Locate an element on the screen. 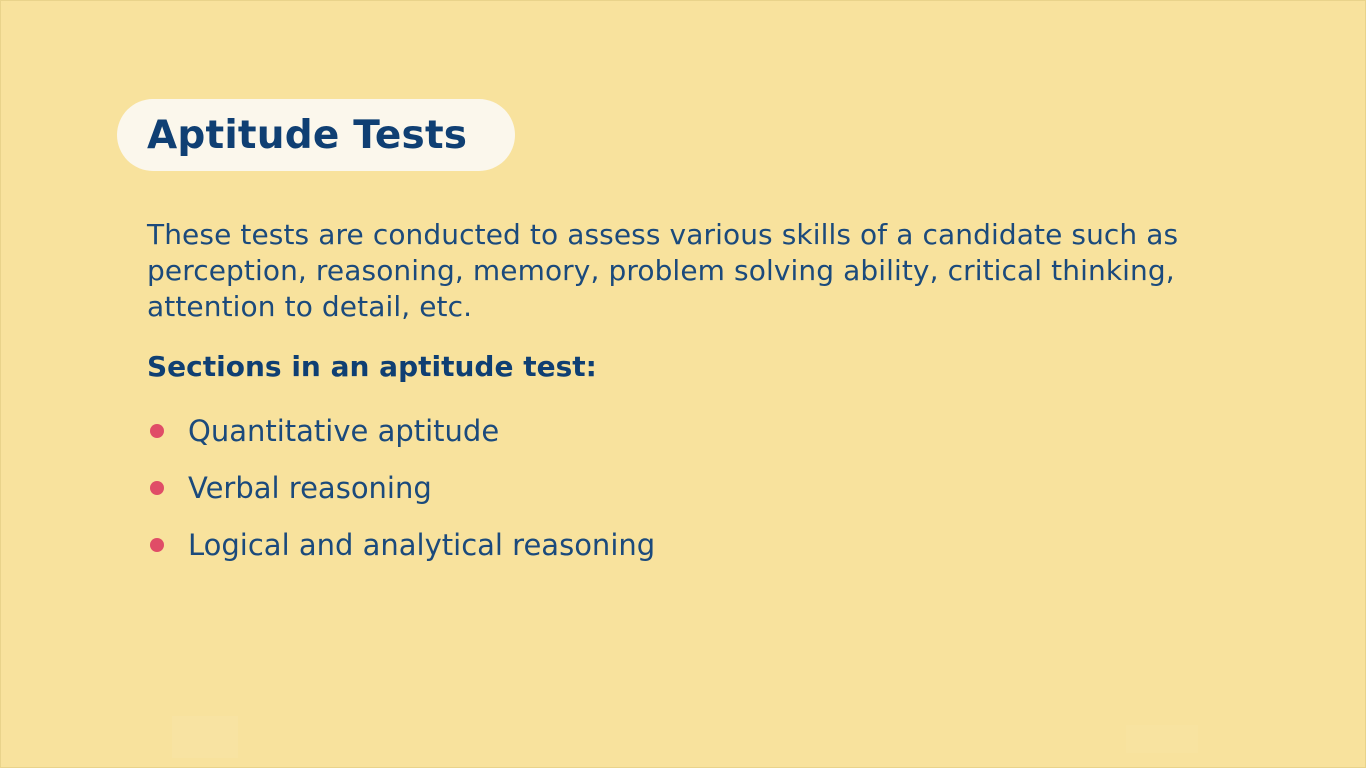 The image size is (1366, 768). bullet-text: Logical and analytical reasoning is located at coordinates (422, 544).